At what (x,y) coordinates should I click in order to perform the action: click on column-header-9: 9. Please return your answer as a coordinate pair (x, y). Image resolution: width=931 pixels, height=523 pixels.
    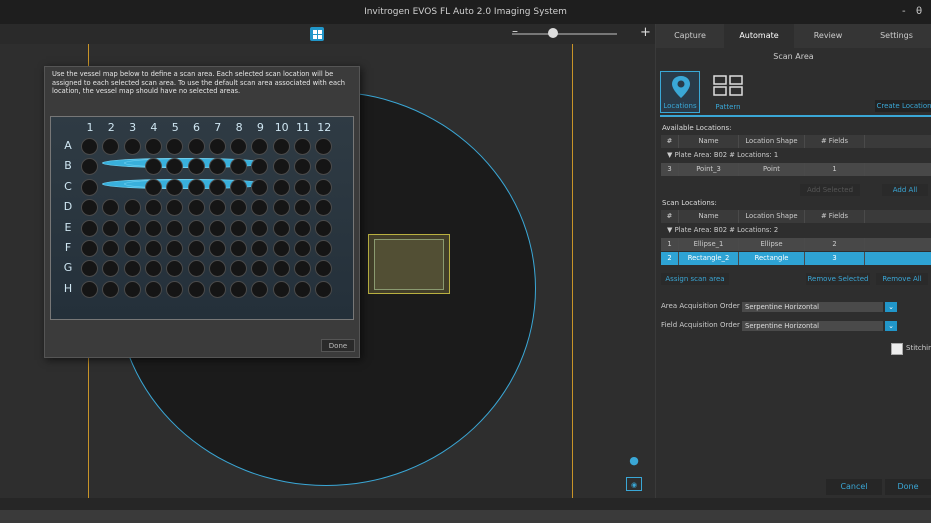
    Looking at the image, I should click on (260, 127).